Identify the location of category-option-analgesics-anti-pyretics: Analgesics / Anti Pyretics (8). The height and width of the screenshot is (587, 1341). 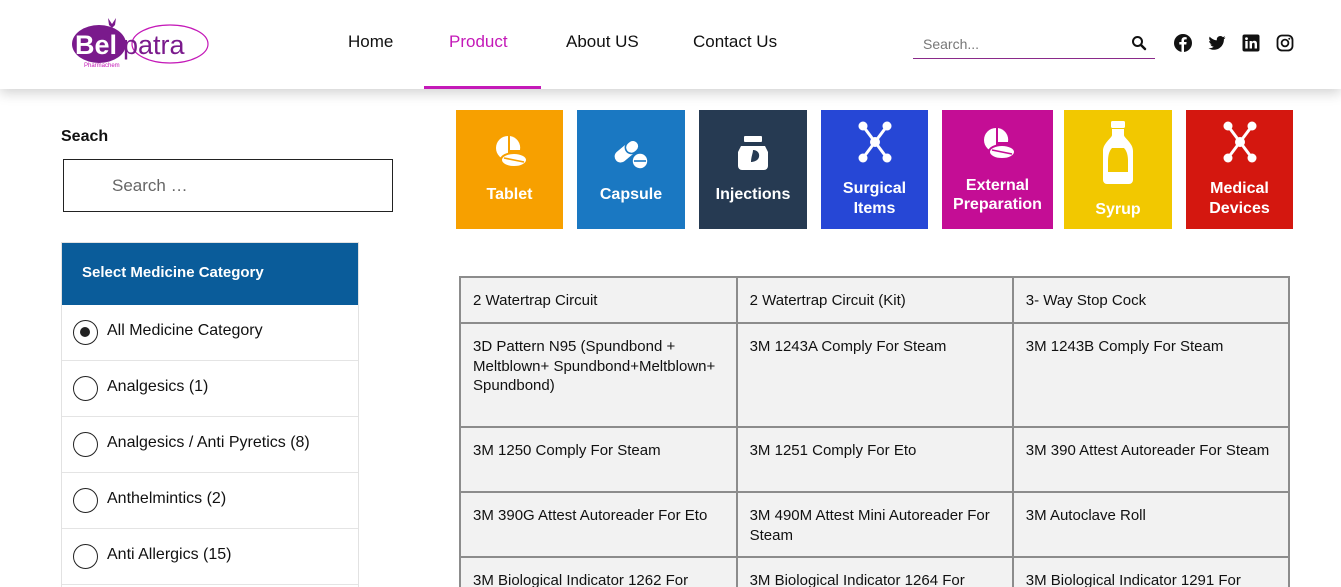
(210, 445).